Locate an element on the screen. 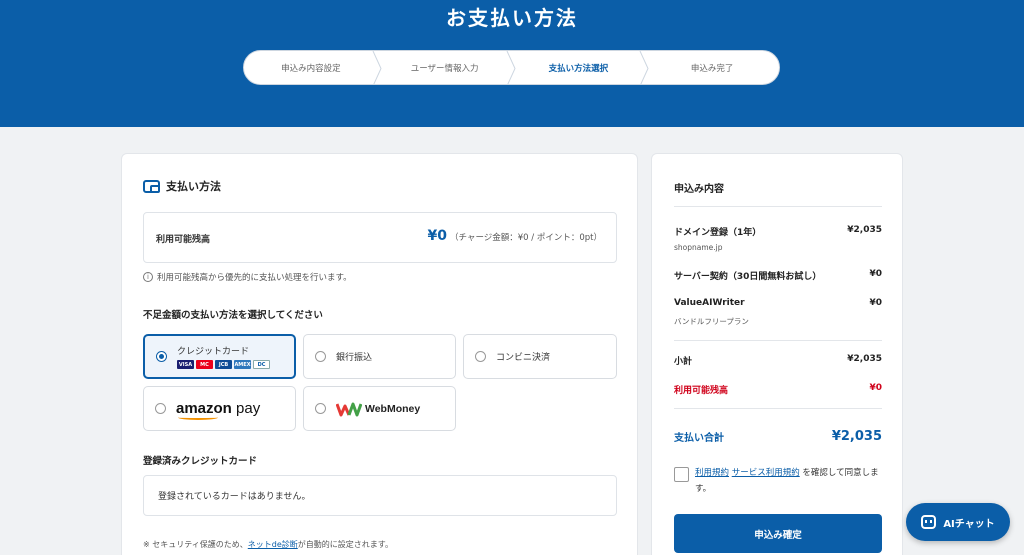 This screenshot has height=555, width=1024. summary-row-valueaiwriter: ValueAIWriter ¥0 is located at coordinates (778, 303).